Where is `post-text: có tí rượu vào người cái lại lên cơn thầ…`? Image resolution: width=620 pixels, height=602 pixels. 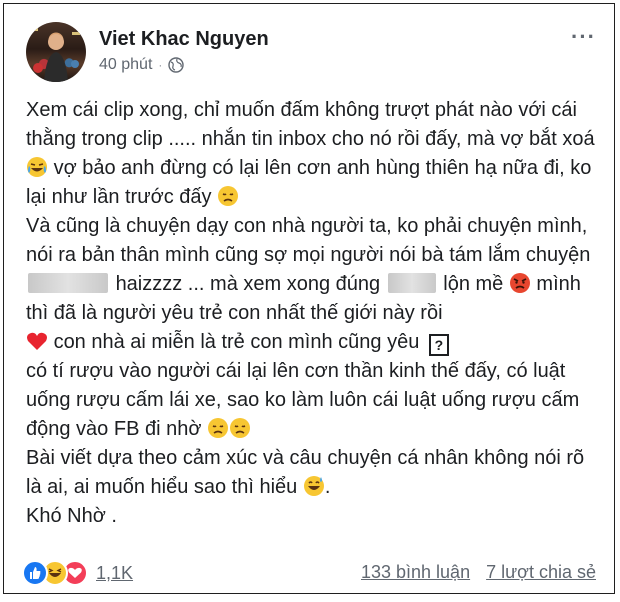
post-text: có tí rượu vào người cái lại lên cơn thầ… is located at coordinates (303, 400).